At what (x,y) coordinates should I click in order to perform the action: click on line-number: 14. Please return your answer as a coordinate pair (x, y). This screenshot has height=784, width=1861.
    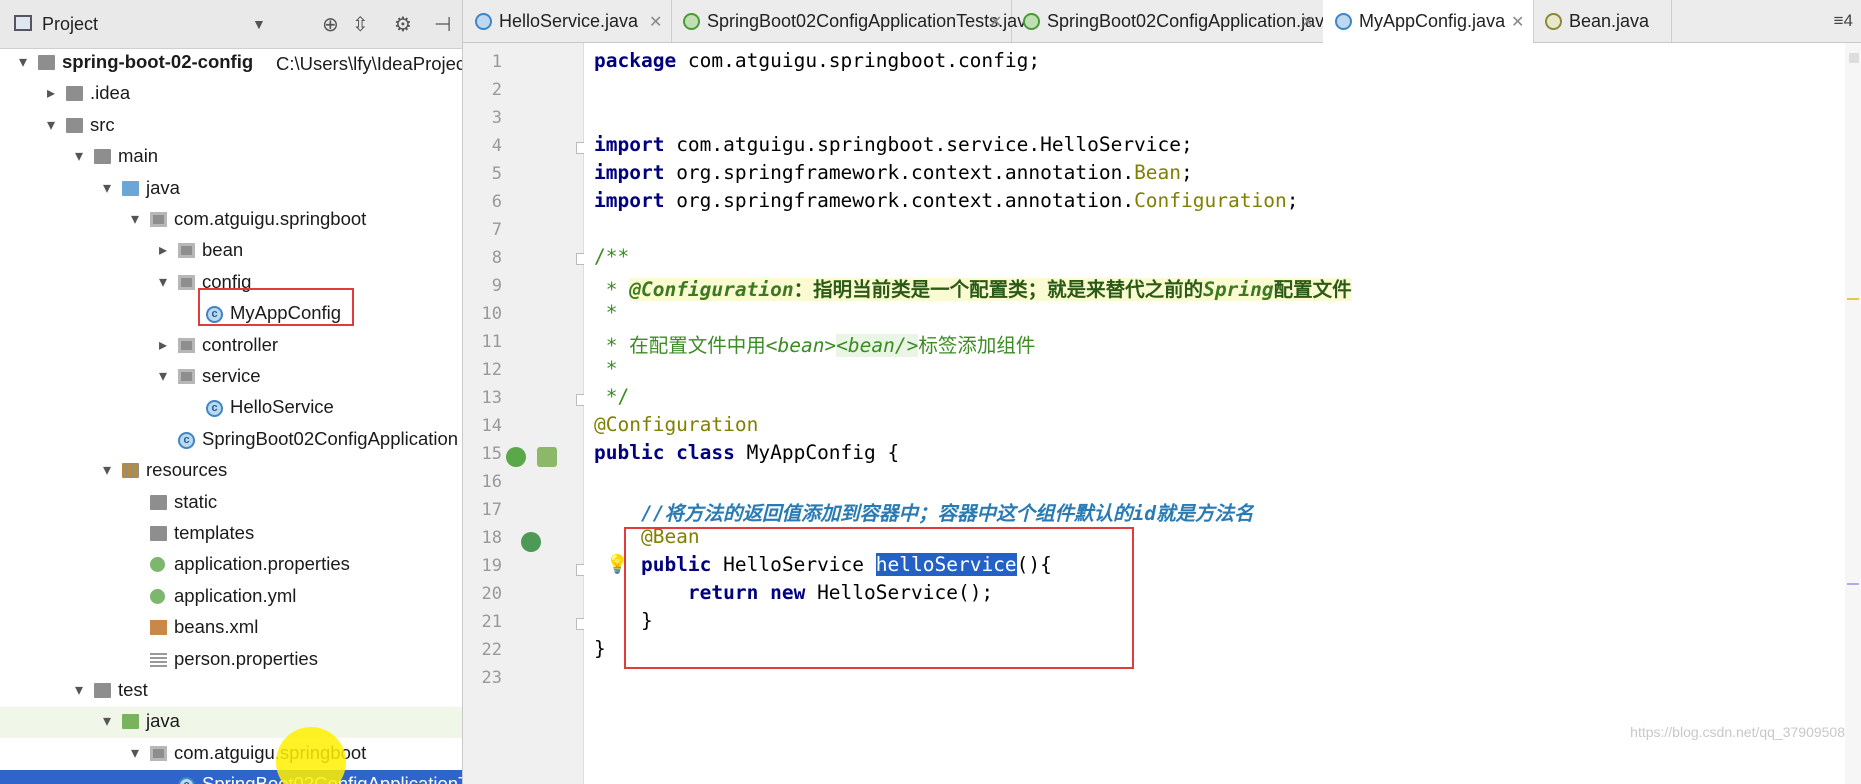
    Looking at the image, I should click on (491, 426).